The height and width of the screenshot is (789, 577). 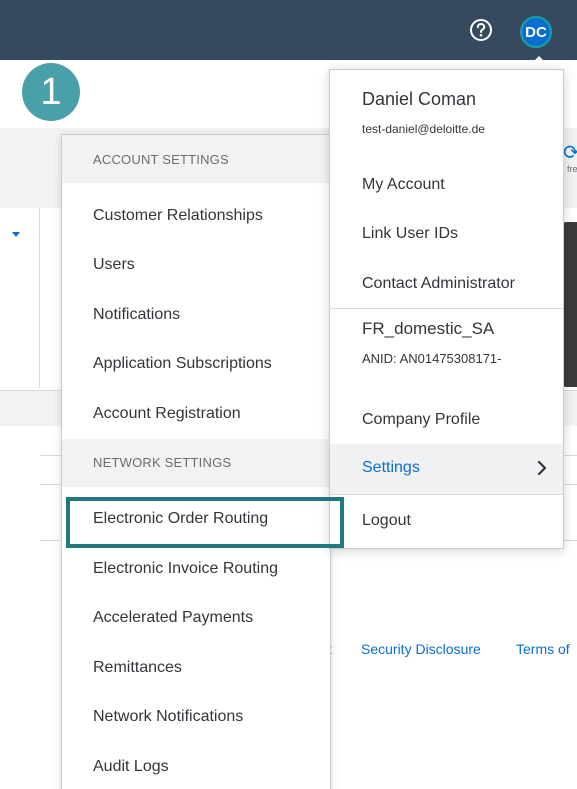 What do you see at coordinates (428, 328) in the screenshot?
I see `company-name: FR_domestic_SA` at bounding box center [428, 328].